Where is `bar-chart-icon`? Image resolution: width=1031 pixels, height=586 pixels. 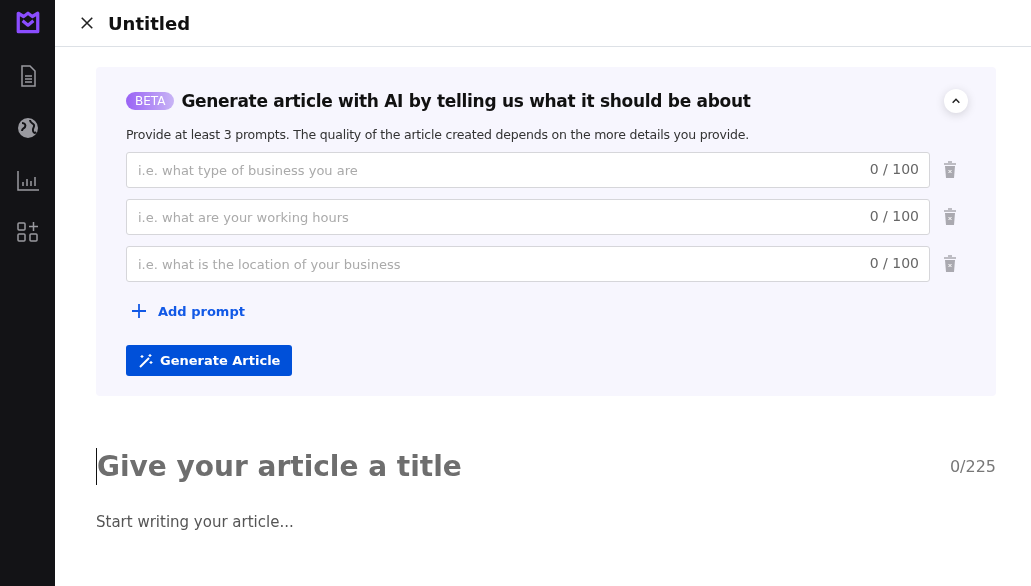 bar-chart-icon is located at coordinates (27, 180).